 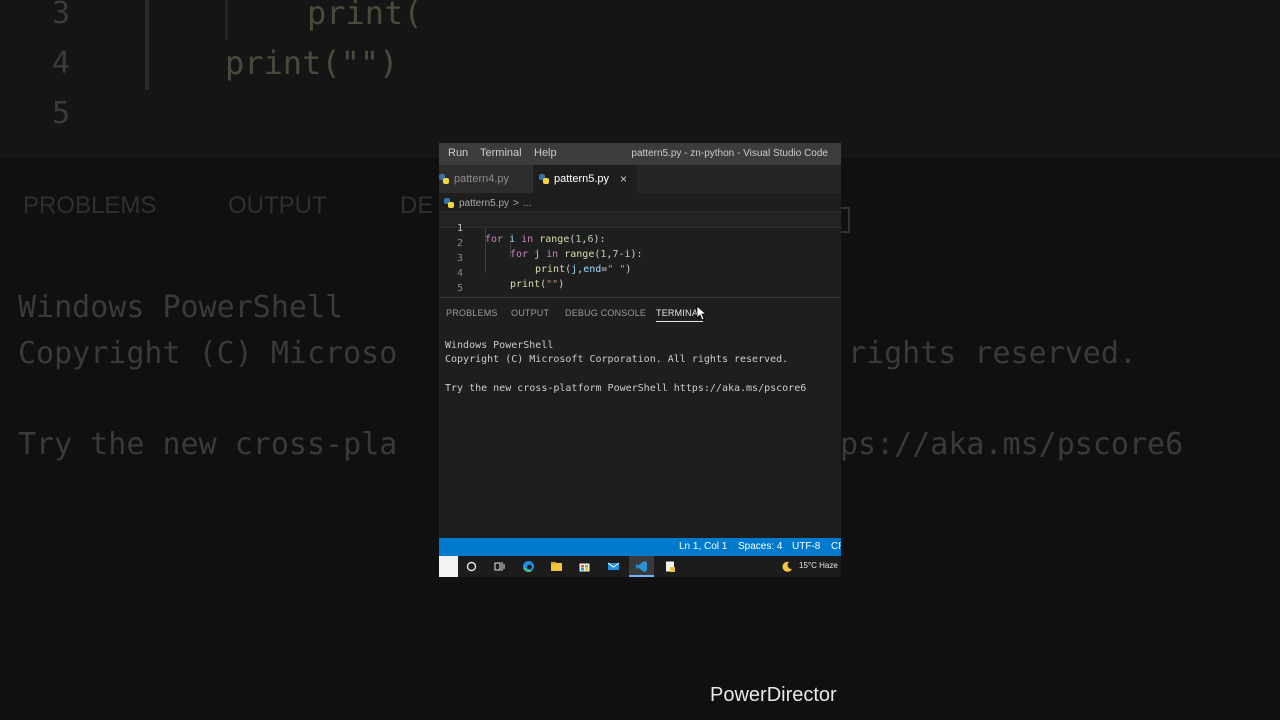 What do you see at coordinates (365, 16) in the screenshot?
I see `bg-code-line: print(` at bounding box center [365, 16].